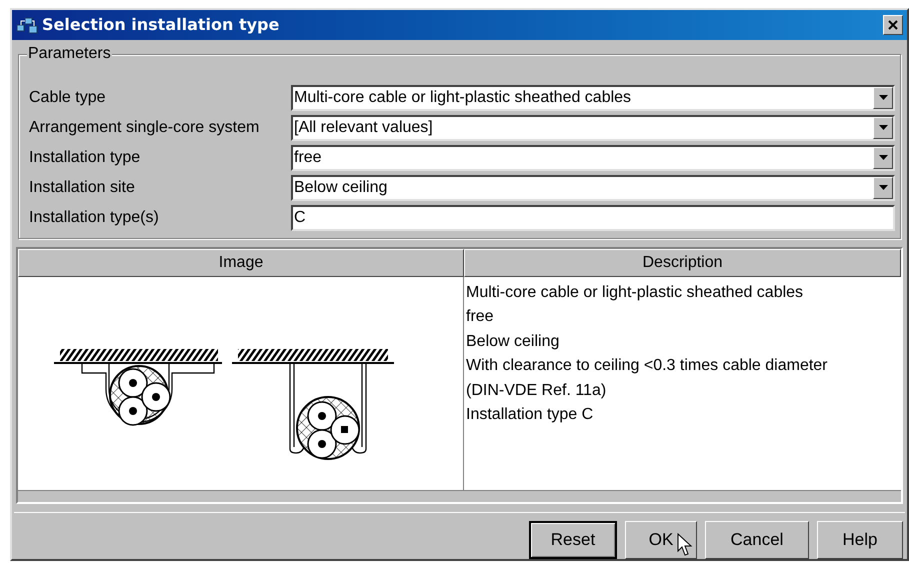 This screenshot has width=909, height=563. What do you see at coordinates (593, 217) in the screenshot?
I see `input-field: C` at bounding box center [593, 217].